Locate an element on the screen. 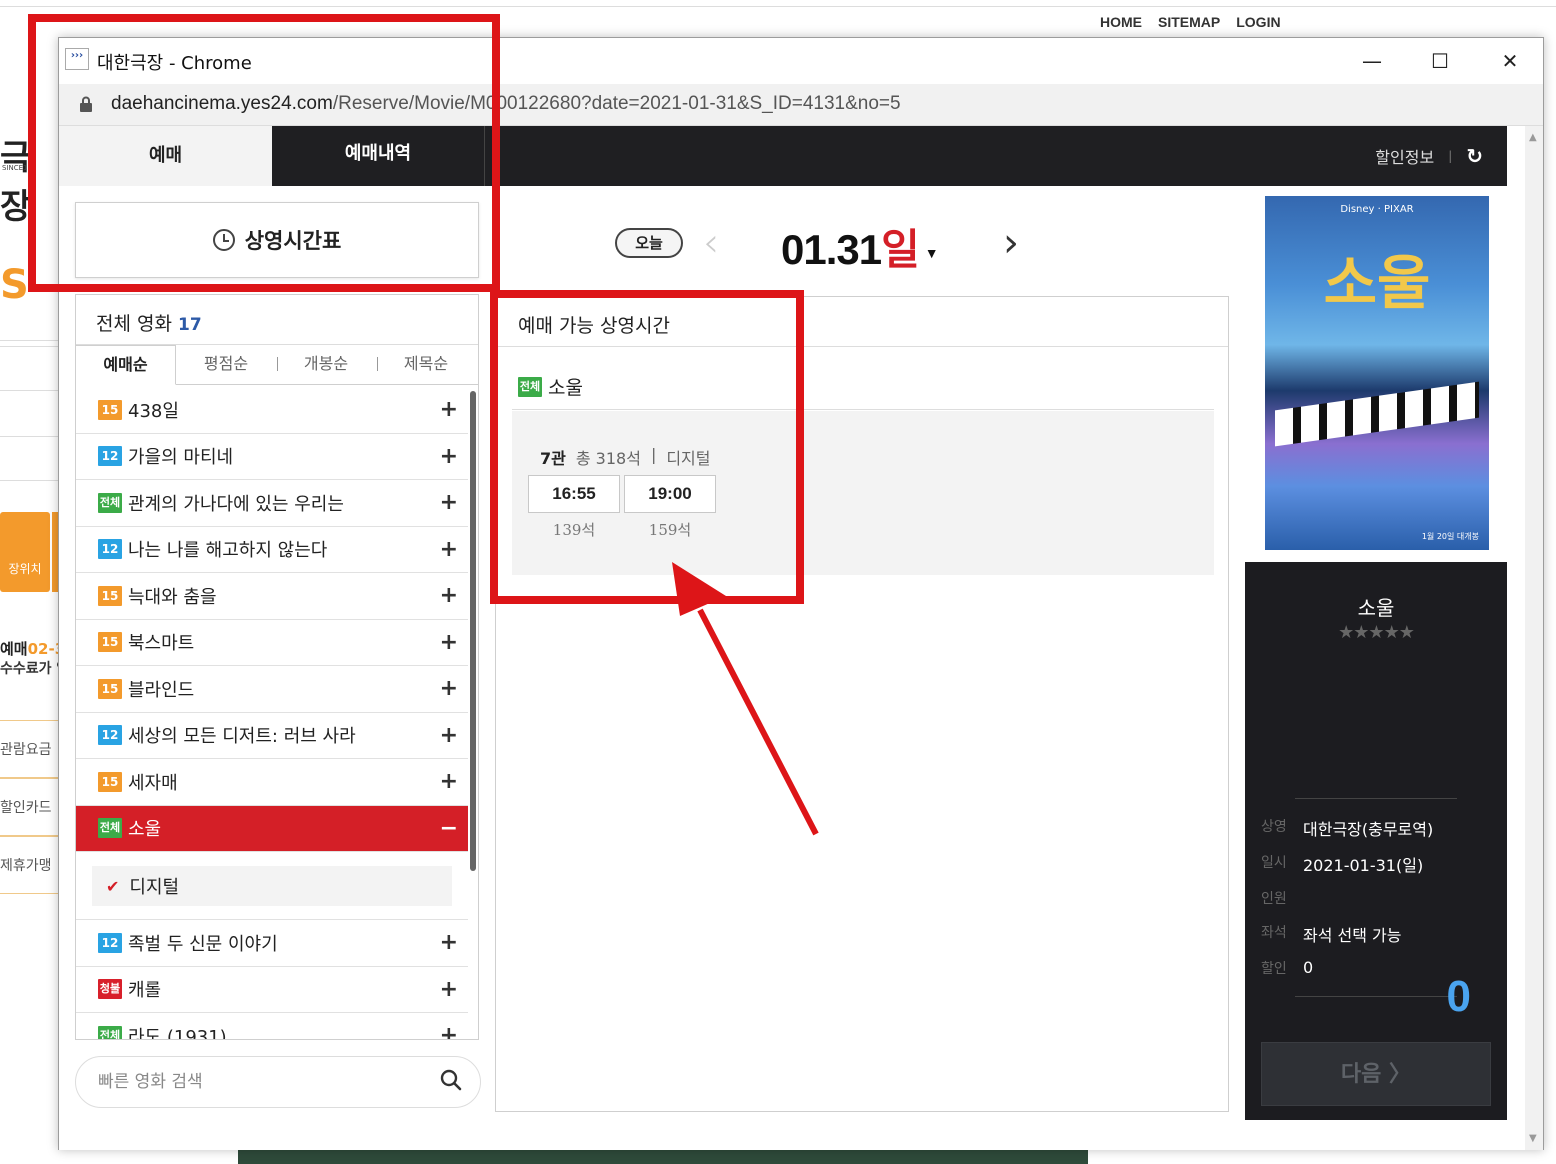  sort-tab-rating-label: 평점순 is located at coordinates (226, 363).